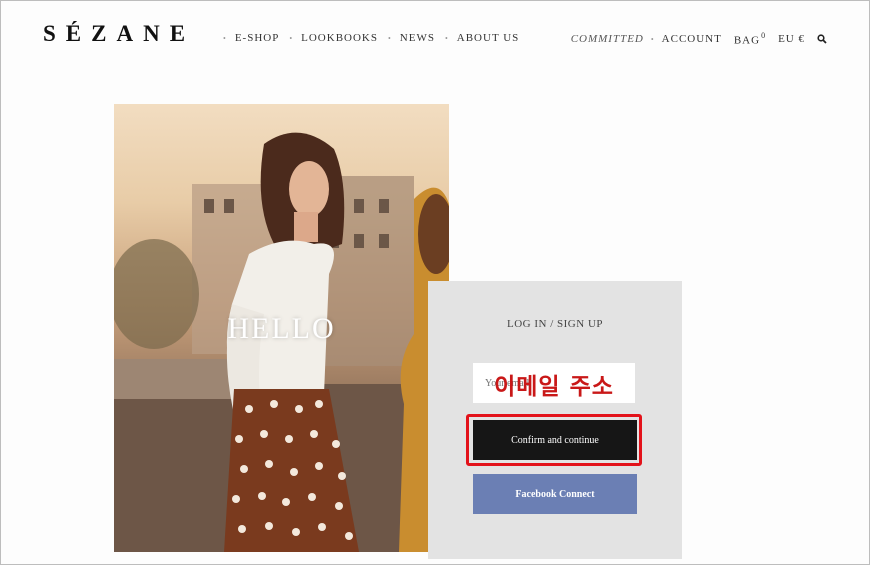  I want to click on hero-hello-text: HELLO, so click(281, 328).